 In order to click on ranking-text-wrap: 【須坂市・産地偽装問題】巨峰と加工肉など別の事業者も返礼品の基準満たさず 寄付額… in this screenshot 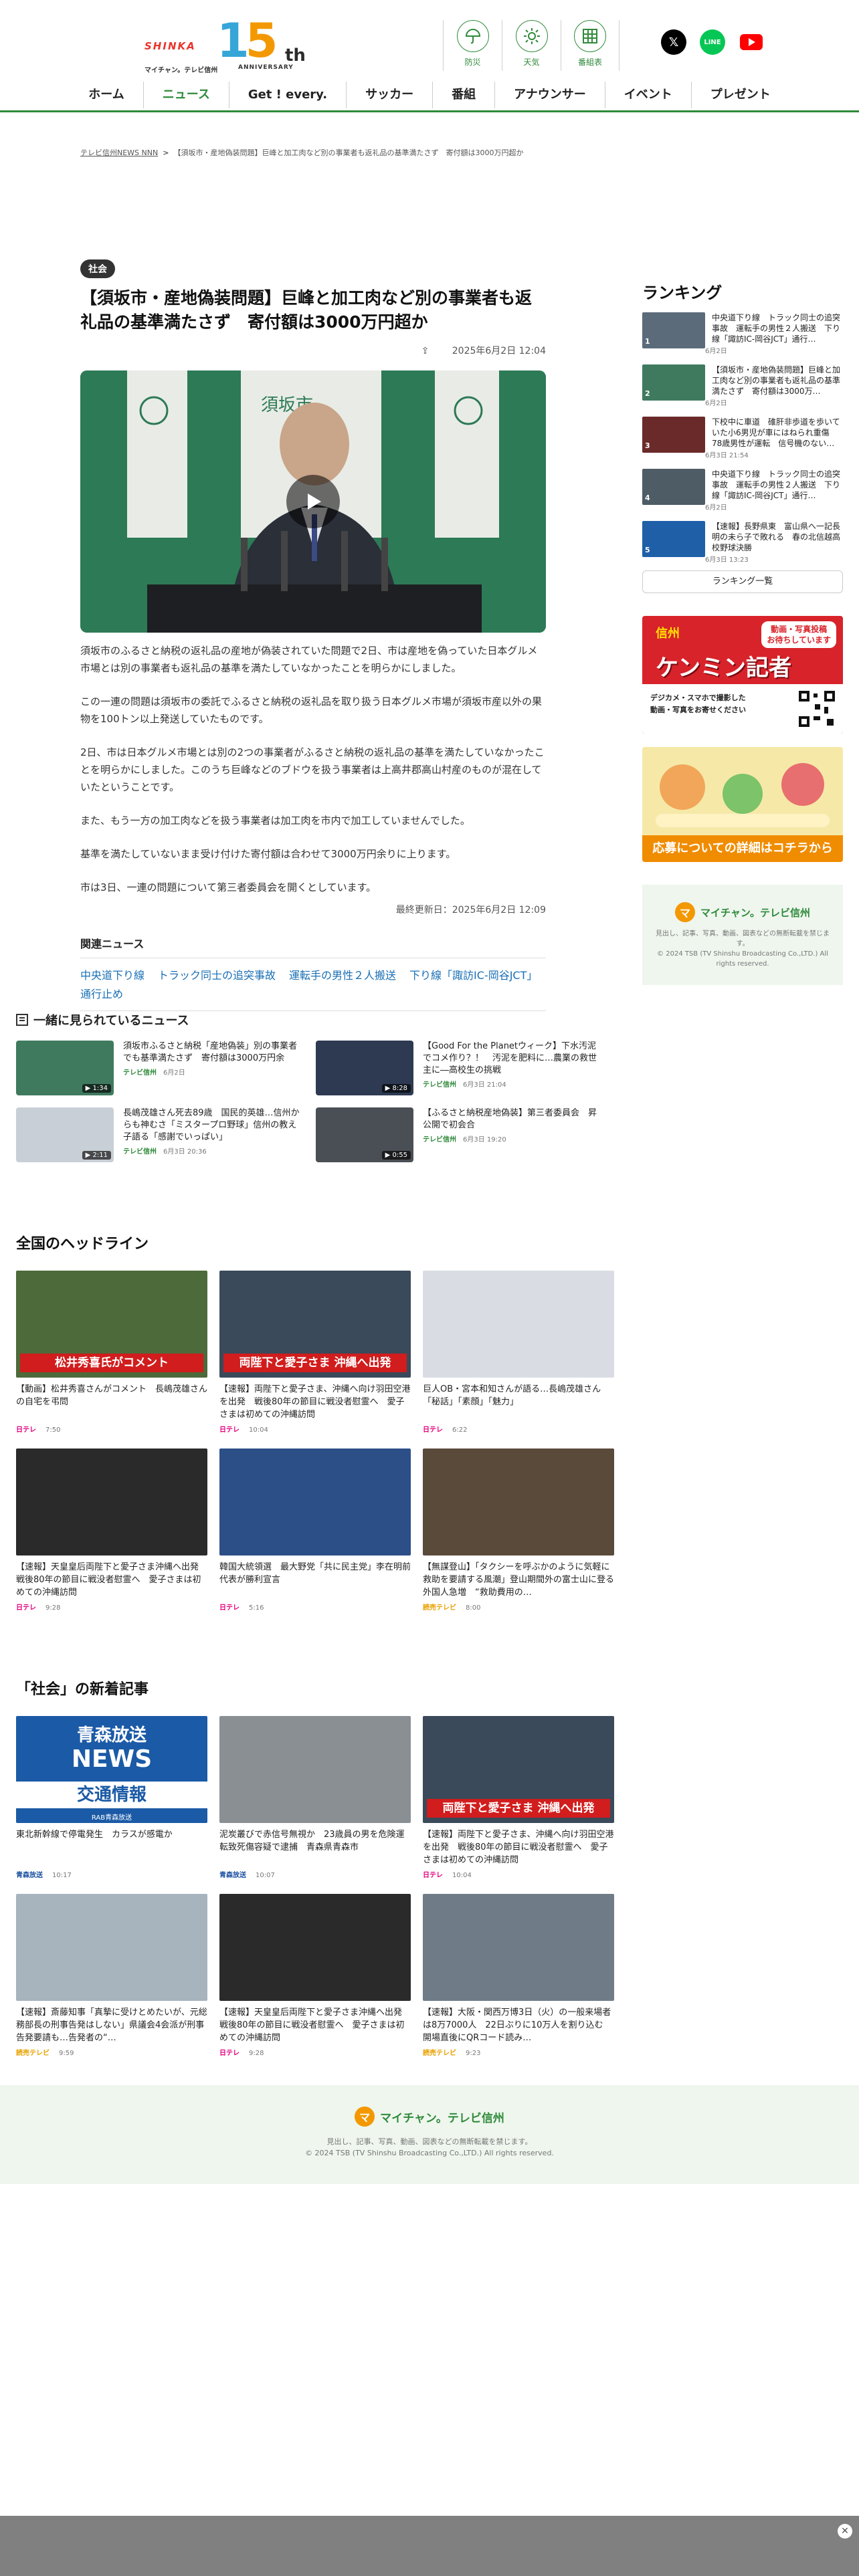, I will do `click(774, 385)`.